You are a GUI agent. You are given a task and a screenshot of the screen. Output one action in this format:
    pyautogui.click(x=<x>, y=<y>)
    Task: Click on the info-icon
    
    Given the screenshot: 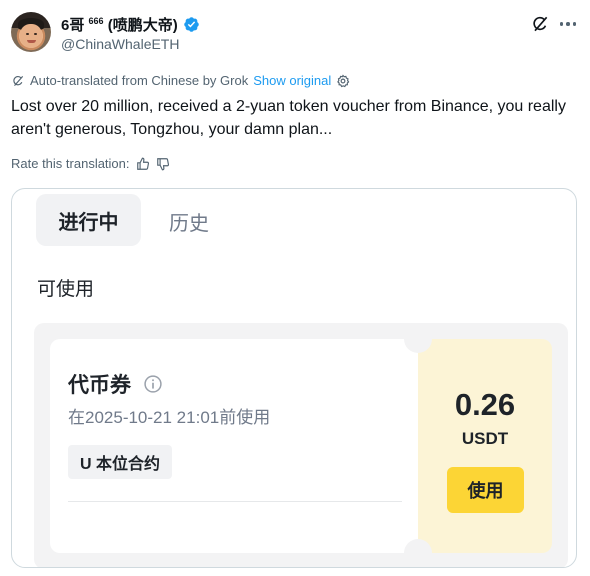 What is the action you would take?
    pyautogui.click(x=153, y=384)
    